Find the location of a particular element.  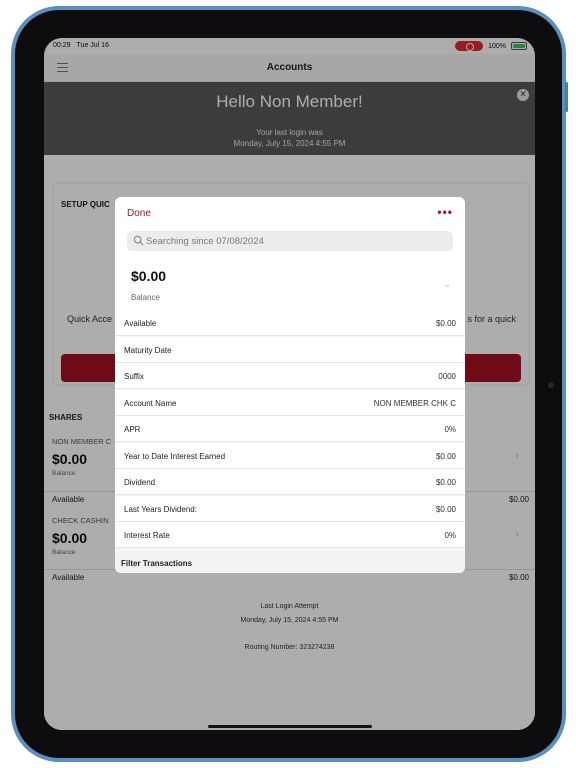

detail-row: Interest Rate 0% is located at coordinates (290, 535).